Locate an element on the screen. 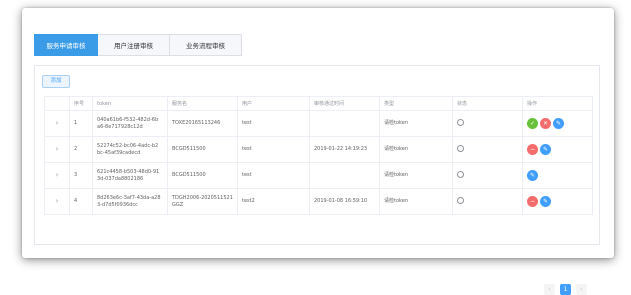 The width and height of the screenshot is (631, 295). header-type: 类型 is located at coordinates (416, 103).